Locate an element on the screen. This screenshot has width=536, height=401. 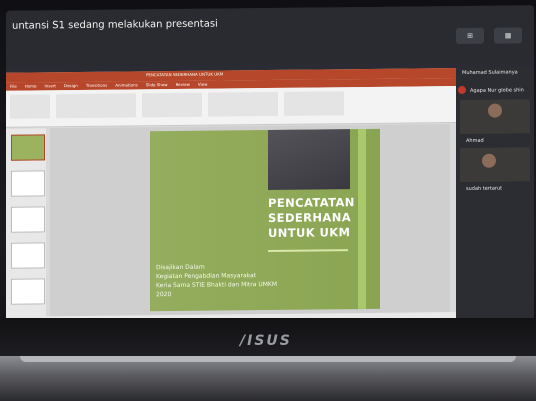
slide-title-underline is located at coordinates (308, 251).